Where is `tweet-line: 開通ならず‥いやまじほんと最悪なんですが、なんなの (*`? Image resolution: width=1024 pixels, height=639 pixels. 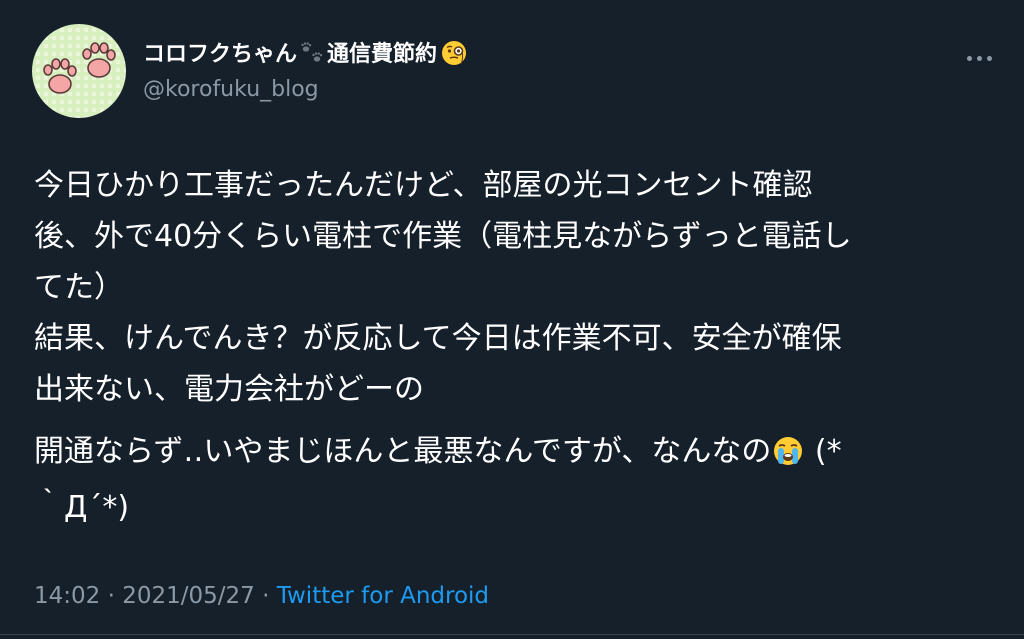
tweet-line: 開通ならず‥いやまじほんと最悪なんですが、なんなの (* is located at coordinates (514, 454).